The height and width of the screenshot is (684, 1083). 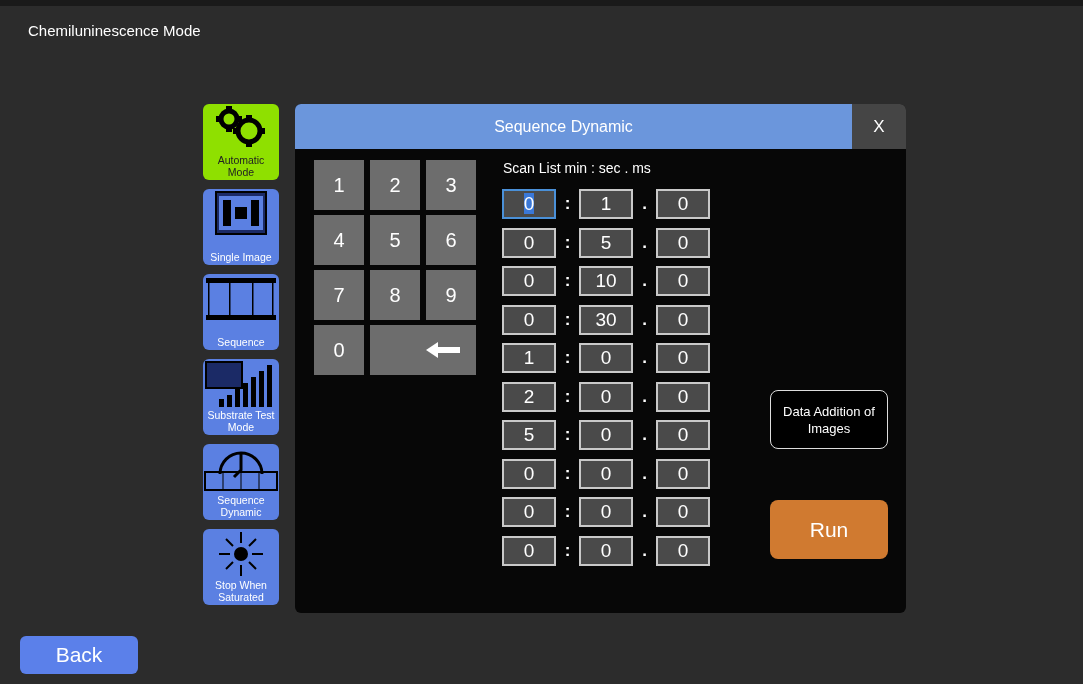 What do you see at coordinates (339, 350) in the screenshot?
I see `keypad-key: 0` at bounding box center [339, 350].